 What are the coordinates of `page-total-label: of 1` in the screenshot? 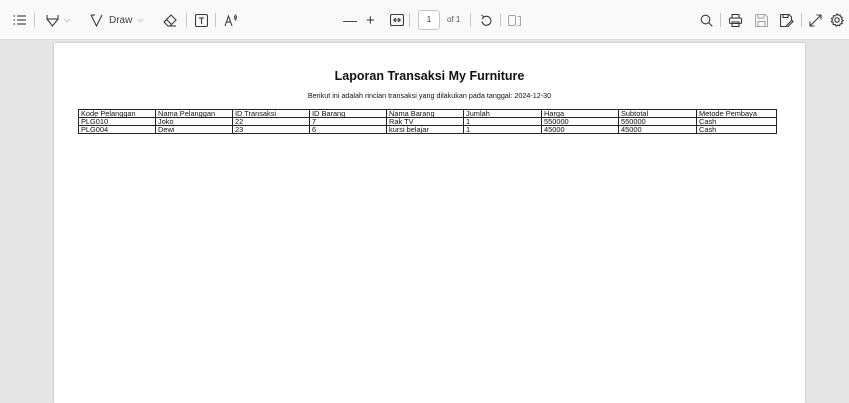 It's located at (454, 19).